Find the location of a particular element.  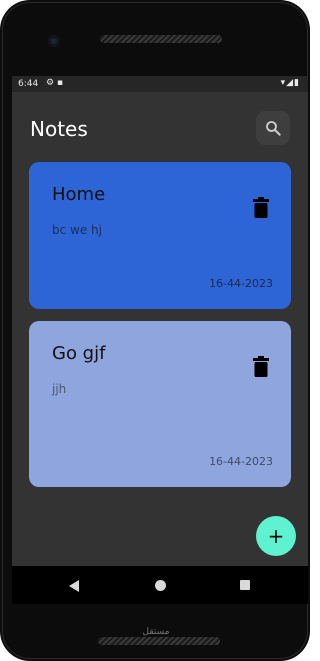

status-time: 6:44 is located at coordinates (28, 84).